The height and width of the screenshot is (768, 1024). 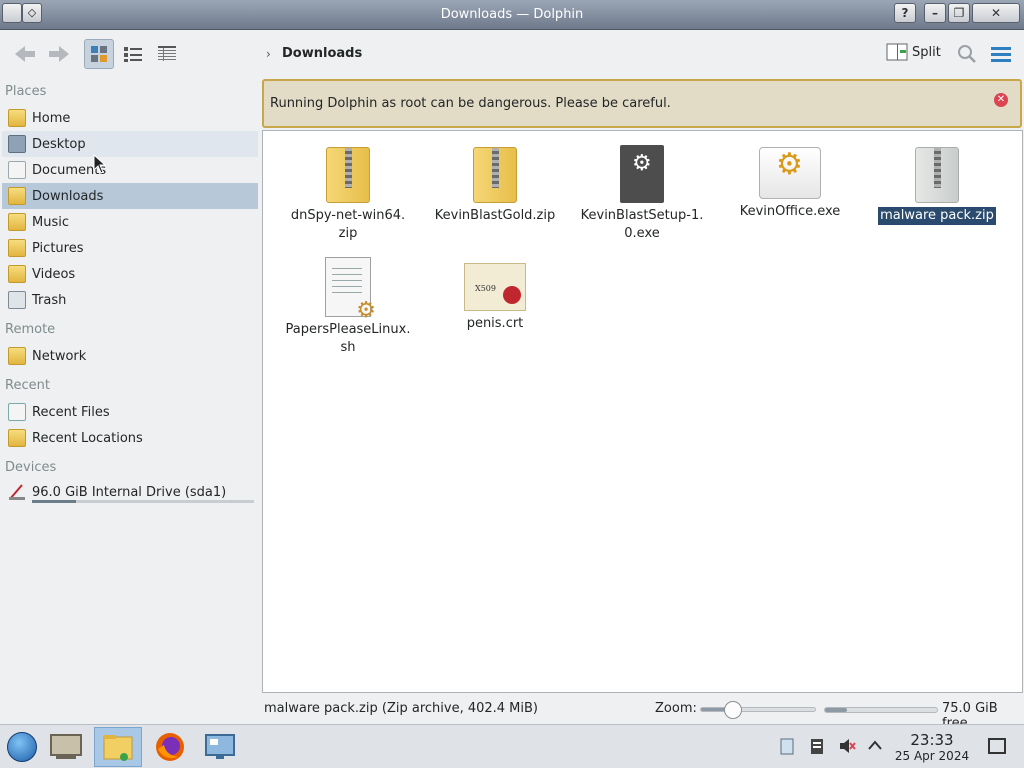 What do you see at coordinates (17, 170) in the screenshot?
I see `documents-folder-icon` at bounding box center [17, 170].